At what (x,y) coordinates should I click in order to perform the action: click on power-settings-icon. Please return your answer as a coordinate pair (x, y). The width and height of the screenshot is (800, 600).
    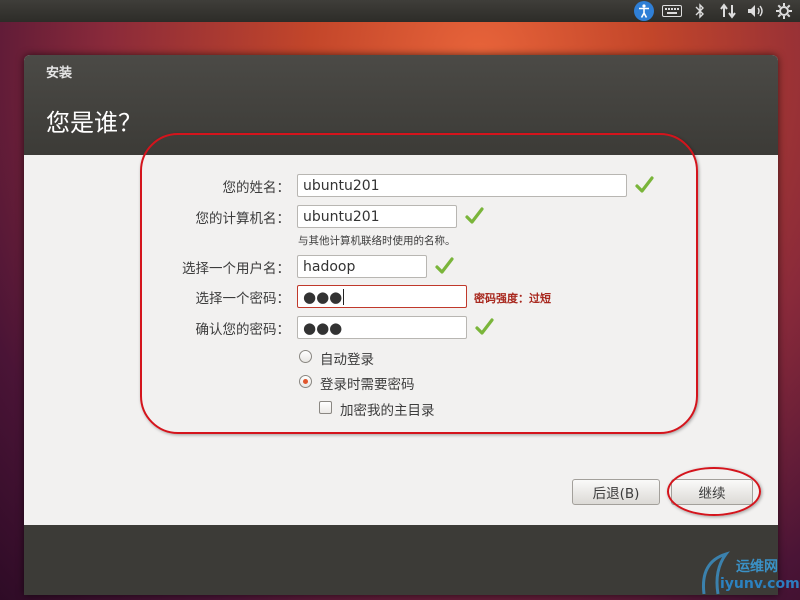
    Looking at the image, I should click on (784, 11).